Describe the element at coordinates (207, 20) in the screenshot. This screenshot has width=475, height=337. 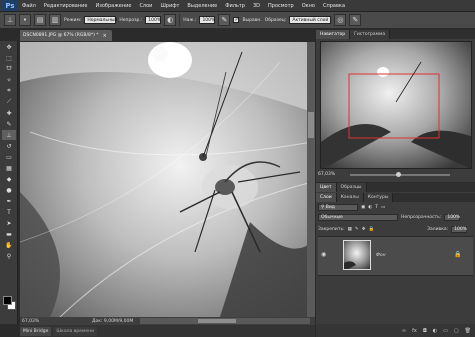
I see `pressure-field: 100%` at that location.